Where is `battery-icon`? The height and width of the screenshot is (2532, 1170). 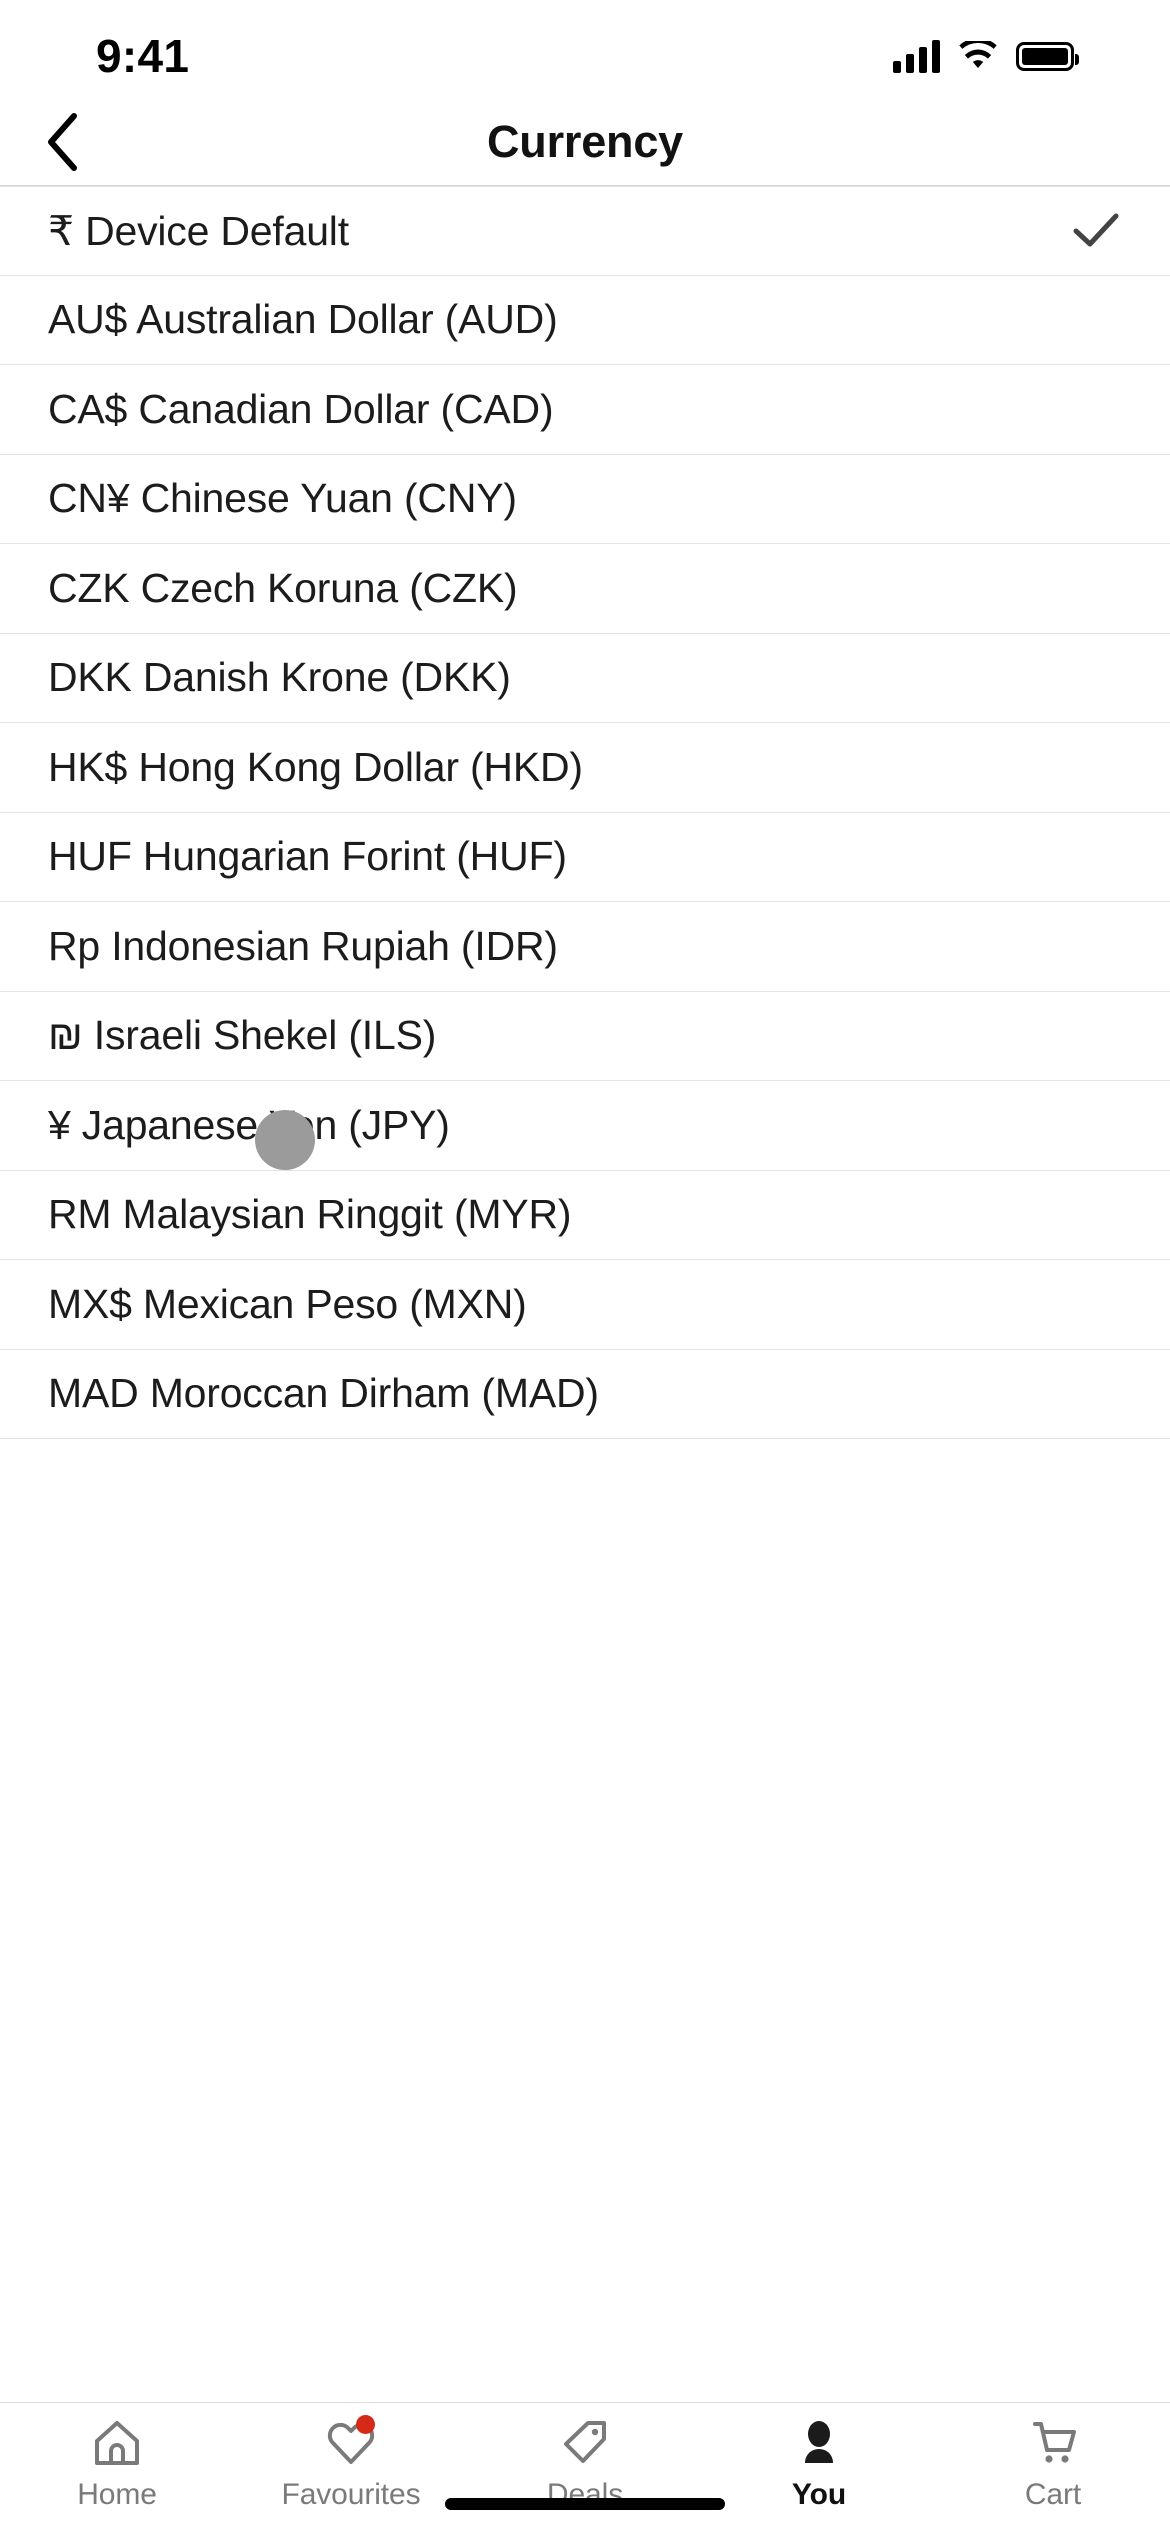 battery-icon is located at coordinates (1047, 56).